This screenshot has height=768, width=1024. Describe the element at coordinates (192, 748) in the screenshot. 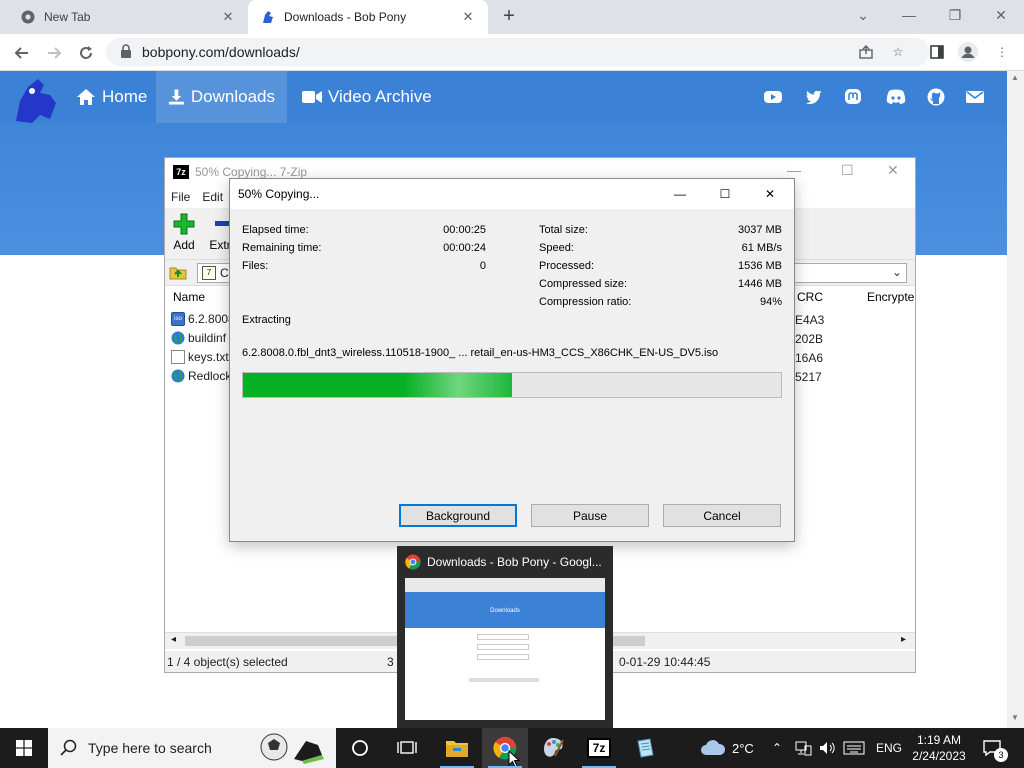

I see `taskbar-search-box: Type here to search` at that location.